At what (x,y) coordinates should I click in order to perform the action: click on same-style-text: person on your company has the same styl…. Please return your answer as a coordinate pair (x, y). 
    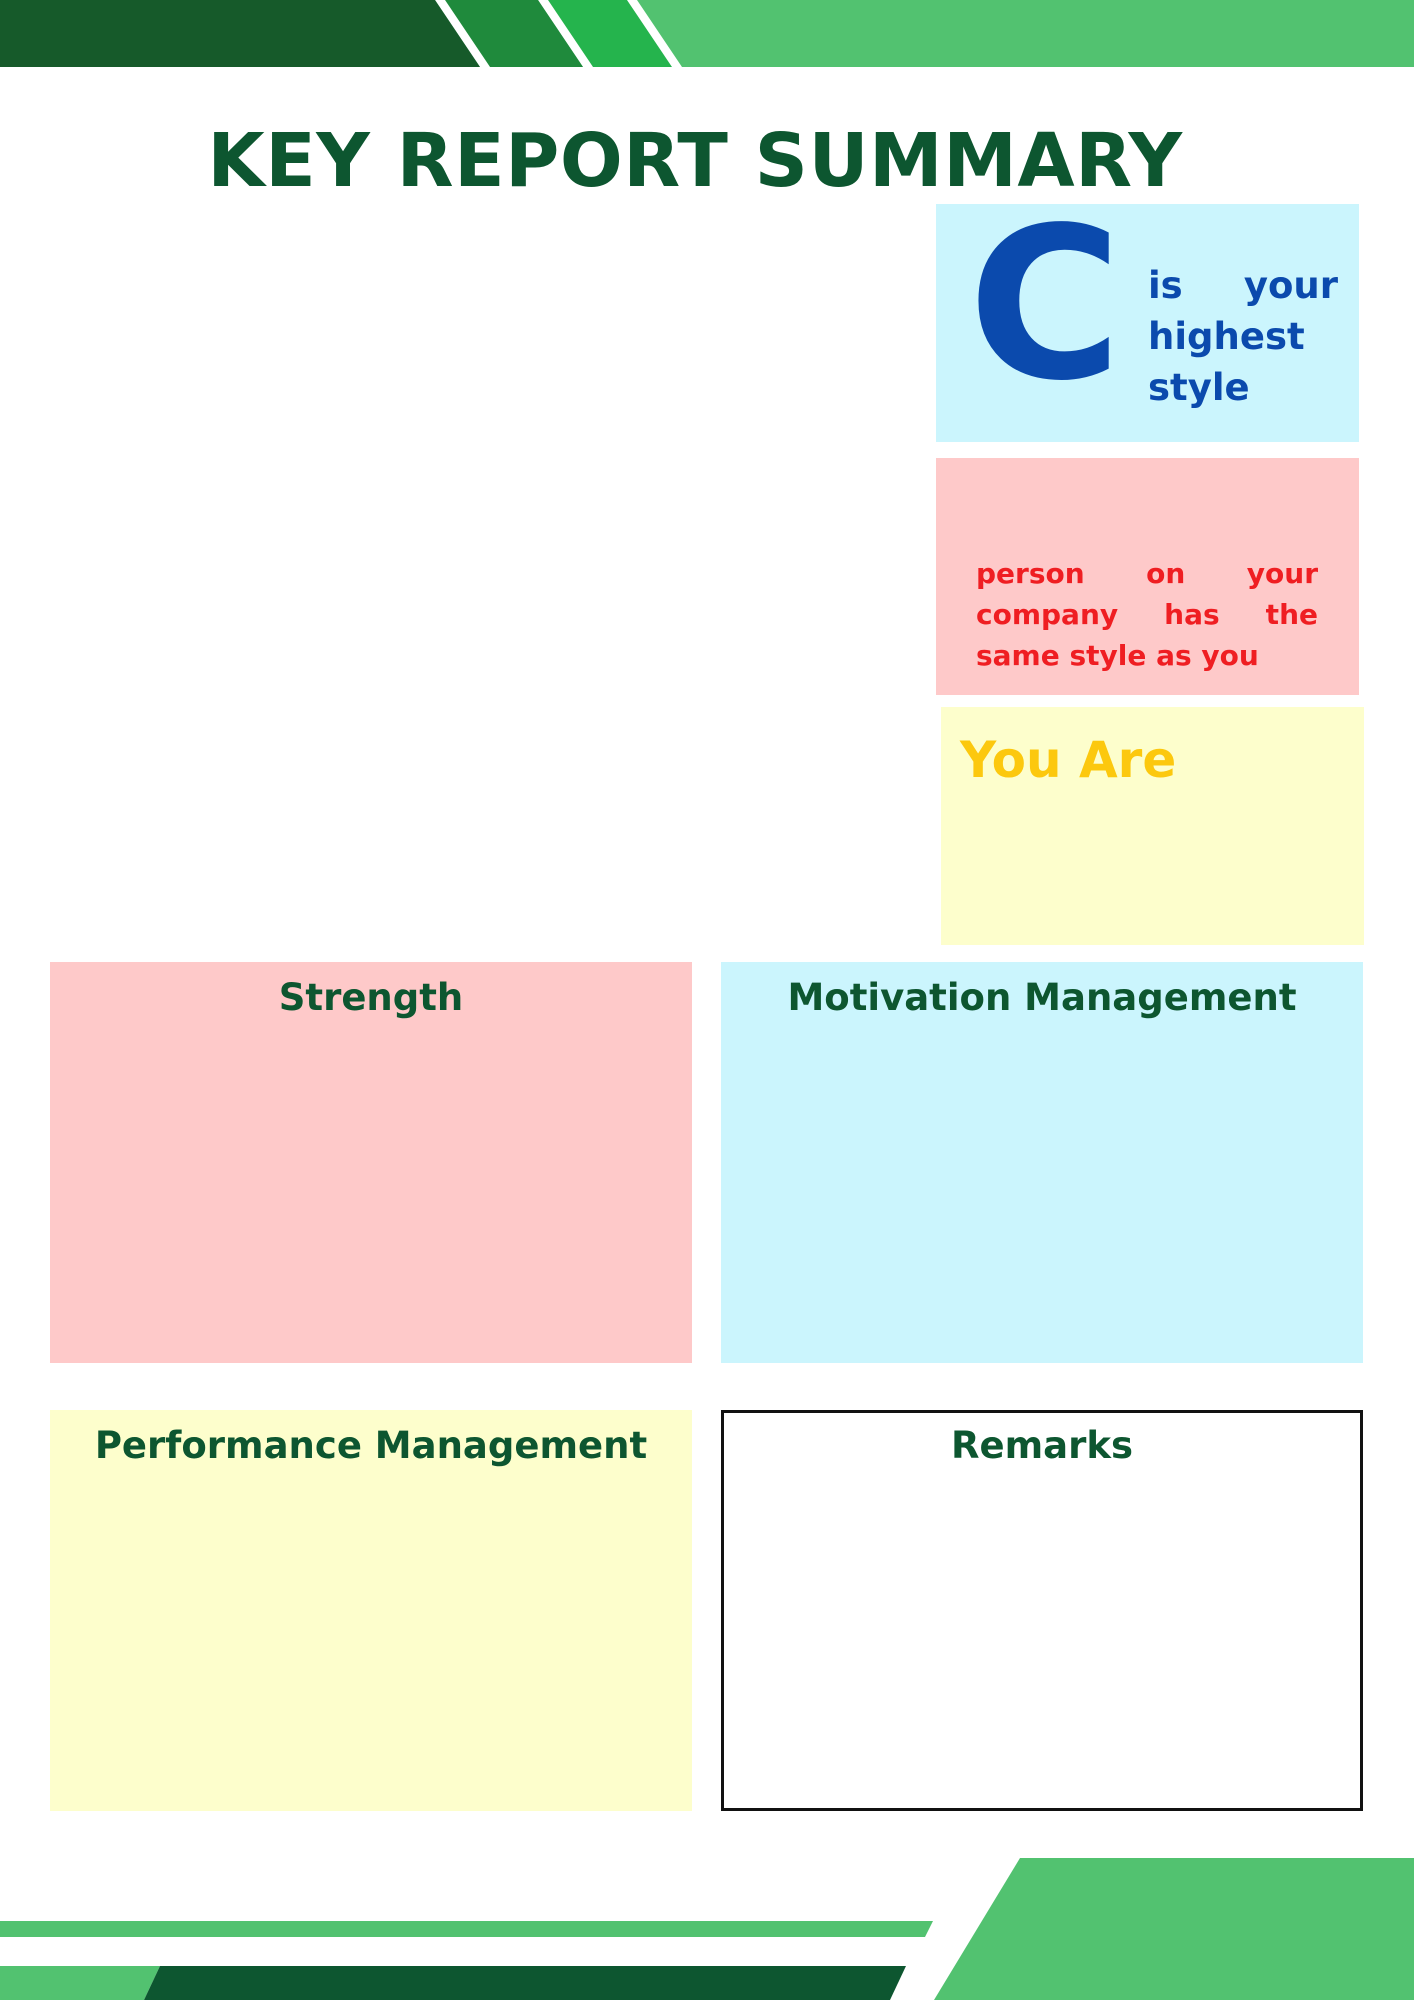
    Looking at the image, I should click on (1147, 614).